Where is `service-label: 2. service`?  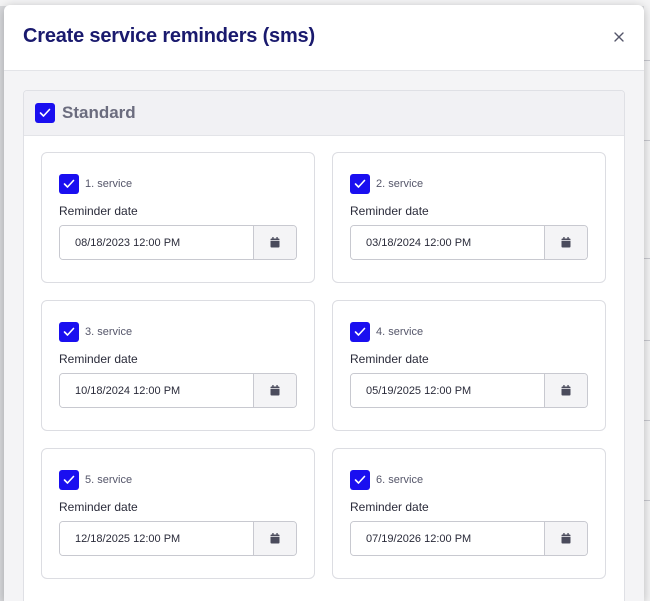
service-label: 2. service is located at coordinates (400, 184).